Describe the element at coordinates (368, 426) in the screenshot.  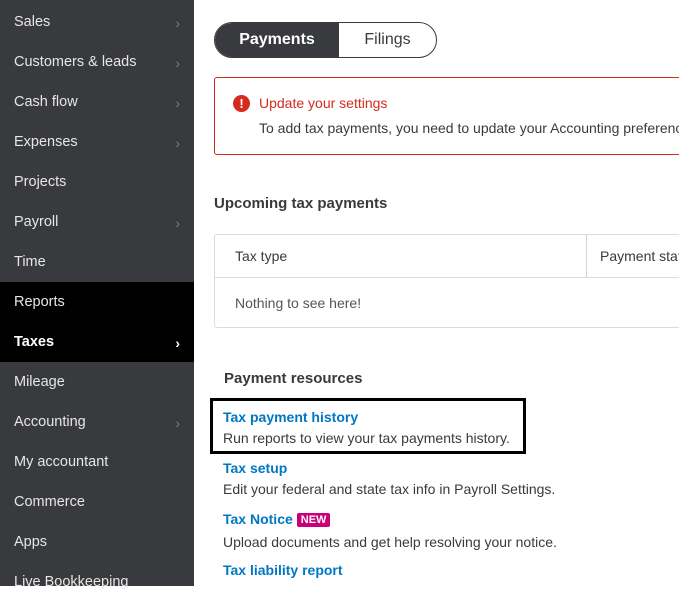
I see `highlight-box` at that location.